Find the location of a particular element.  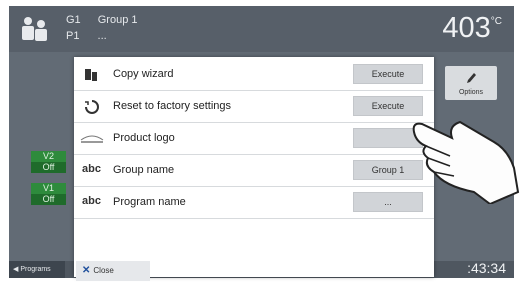

close-label: Close is located at coordinates (103, 270).